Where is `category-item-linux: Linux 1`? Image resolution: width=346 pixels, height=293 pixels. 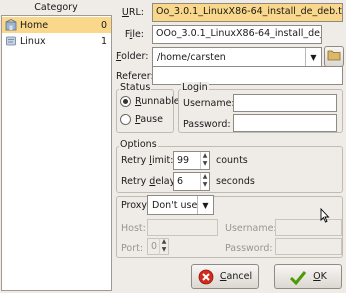 category-item-linux: Linux 1 is located at coordinates (56, 41).